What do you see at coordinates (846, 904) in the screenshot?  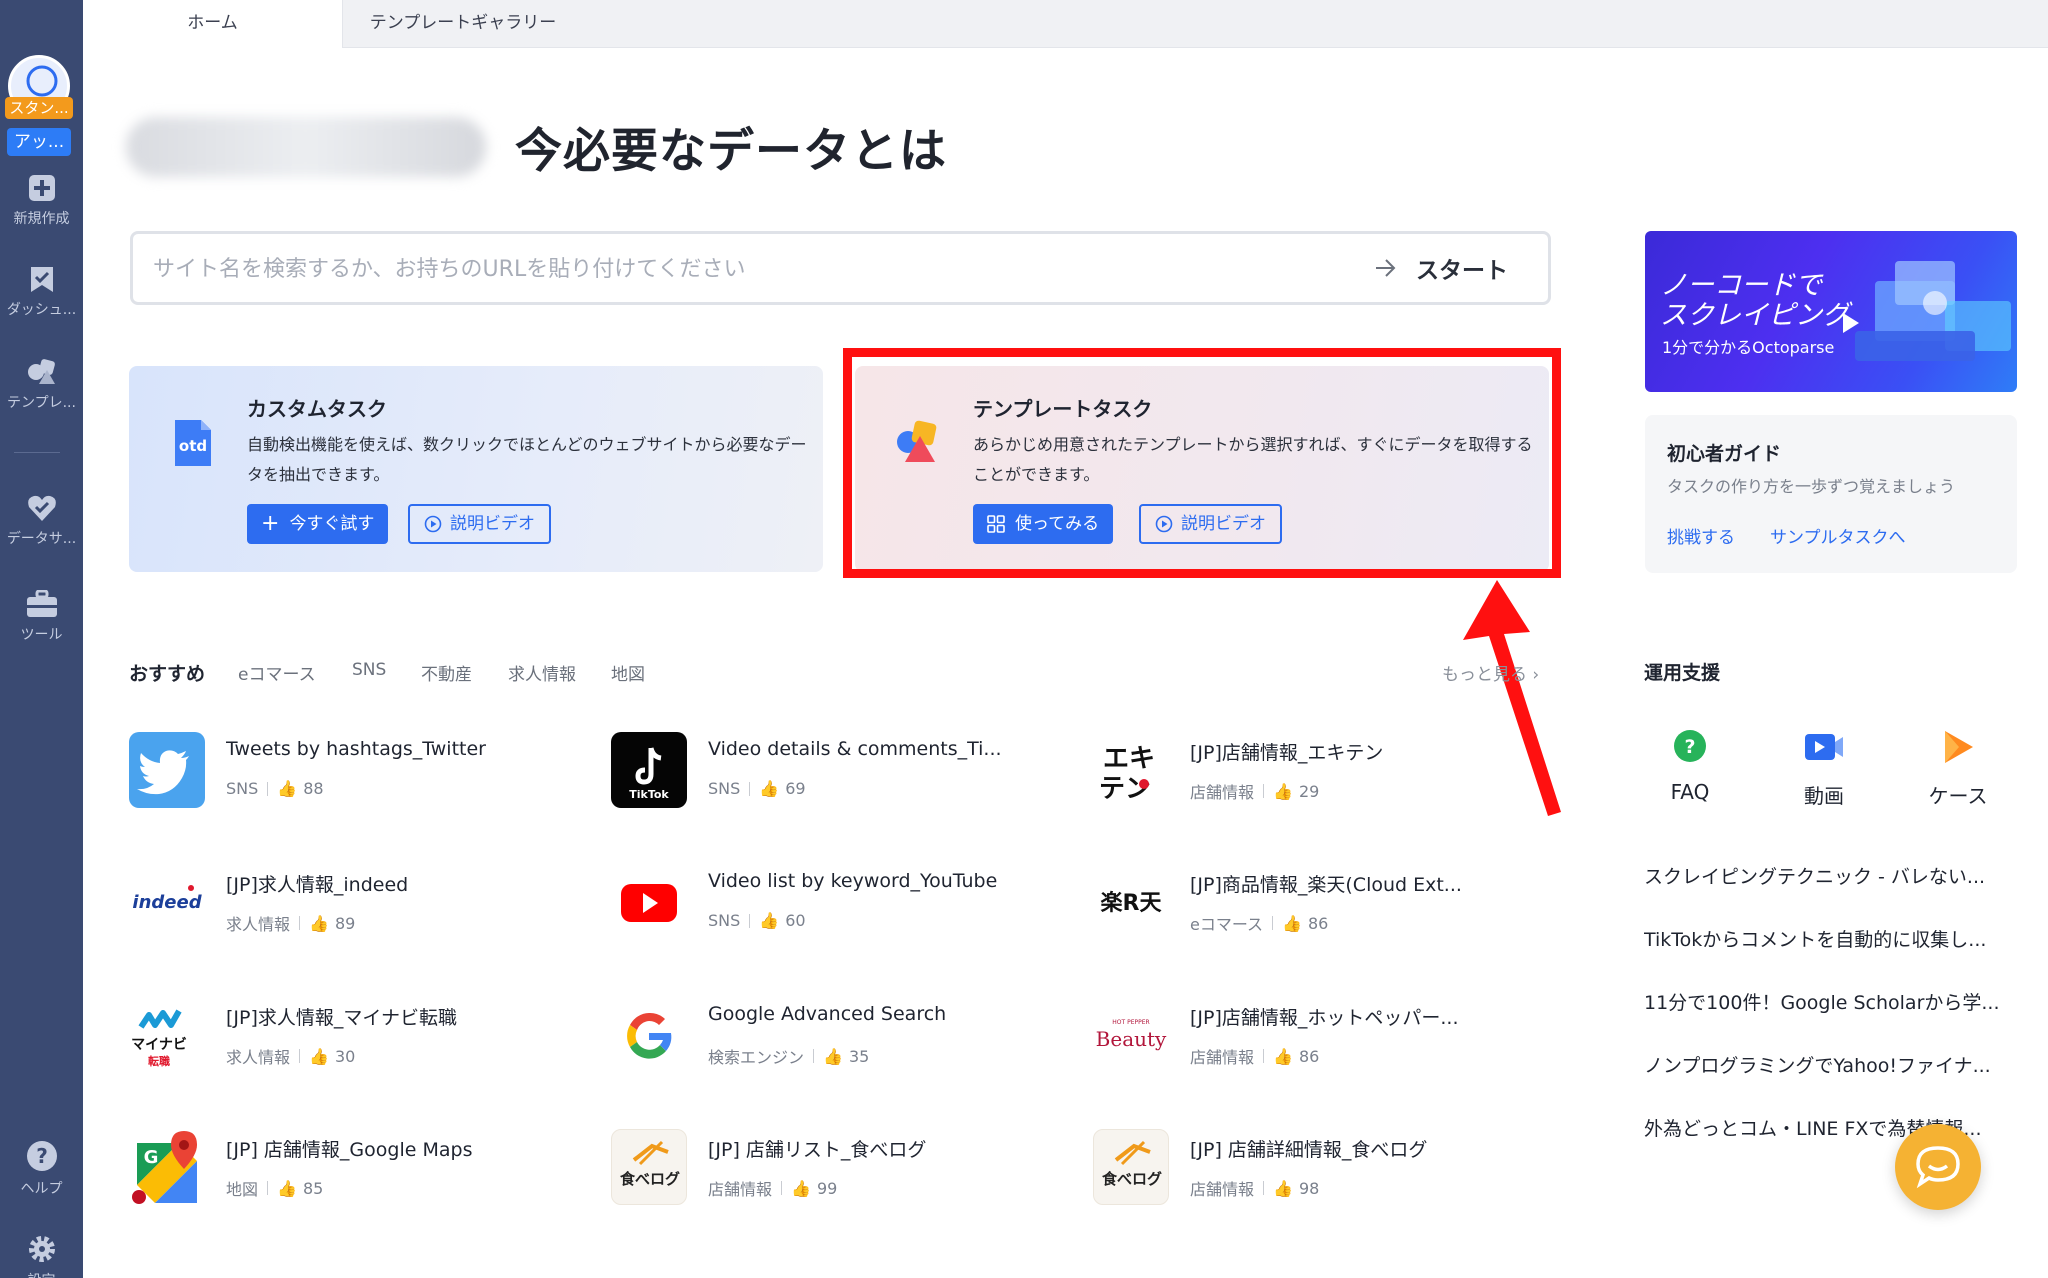 I see `template-item: Video list by keyword_YouTube SNS 👍 60` at bounding box center [846, 904].